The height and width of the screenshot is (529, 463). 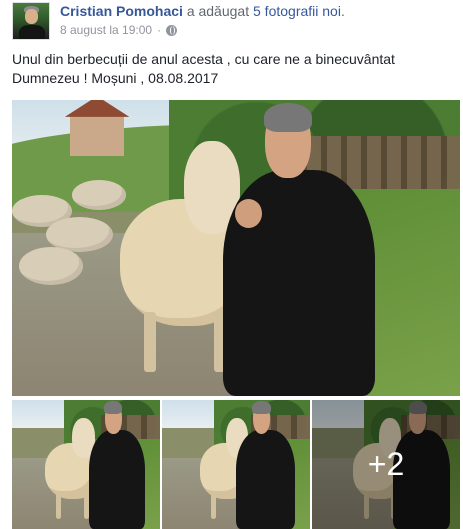 What do you see at coordinates (121, 11) in the screenshot?
I see `author-name-link: Cristian Pomohaci` at bounding box center [121, 11].